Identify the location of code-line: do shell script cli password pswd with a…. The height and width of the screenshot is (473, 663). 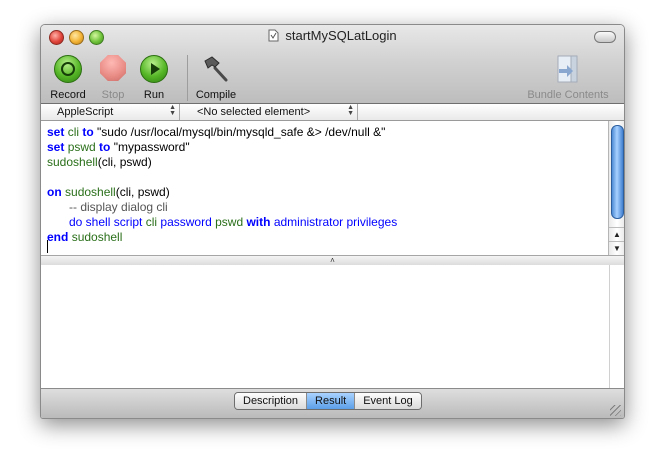
(233, 222).